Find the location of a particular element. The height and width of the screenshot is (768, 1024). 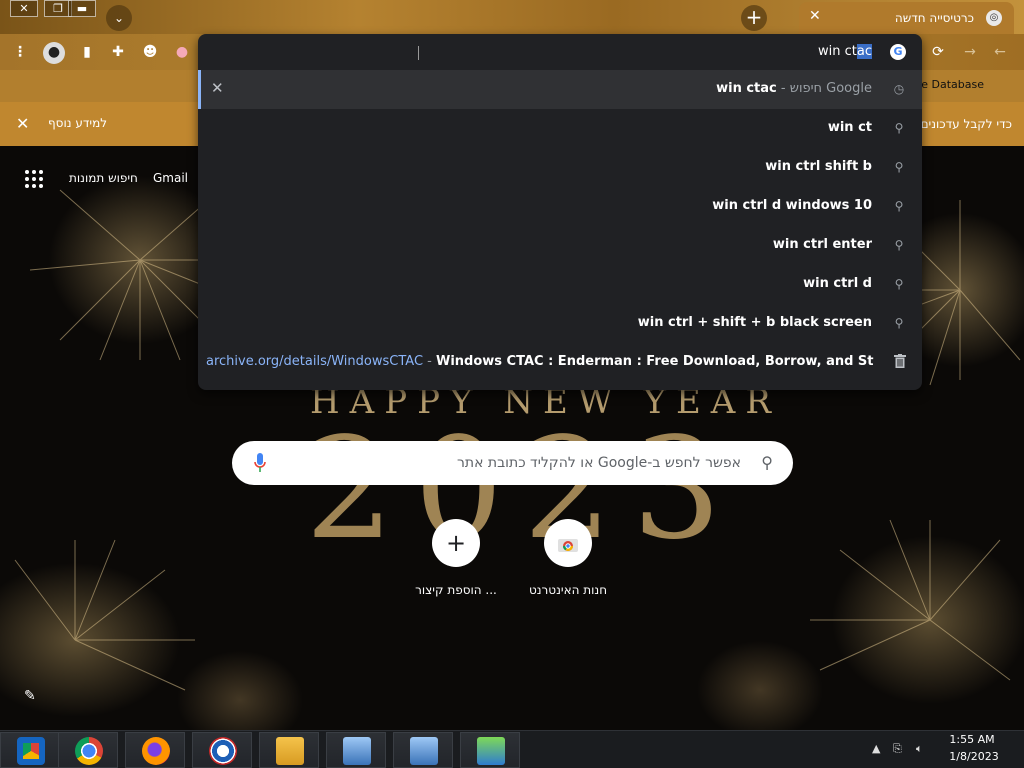

obama-icon is located at coordinates (223, 751).